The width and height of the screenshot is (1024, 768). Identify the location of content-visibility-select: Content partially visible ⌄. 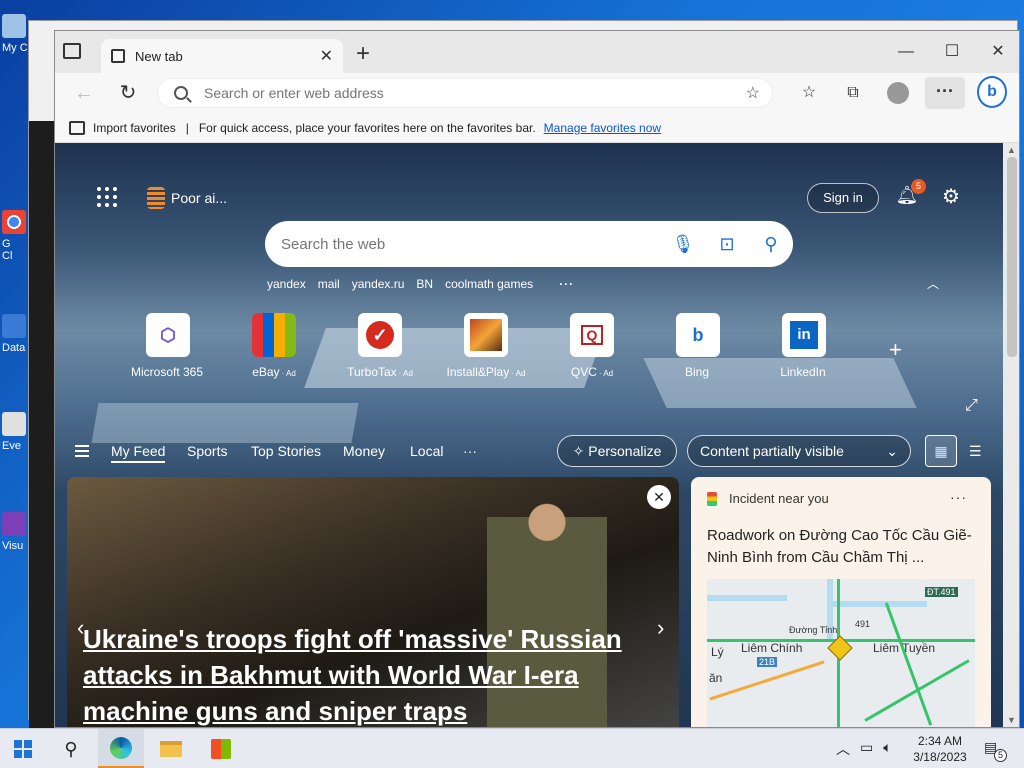
(799, 451).